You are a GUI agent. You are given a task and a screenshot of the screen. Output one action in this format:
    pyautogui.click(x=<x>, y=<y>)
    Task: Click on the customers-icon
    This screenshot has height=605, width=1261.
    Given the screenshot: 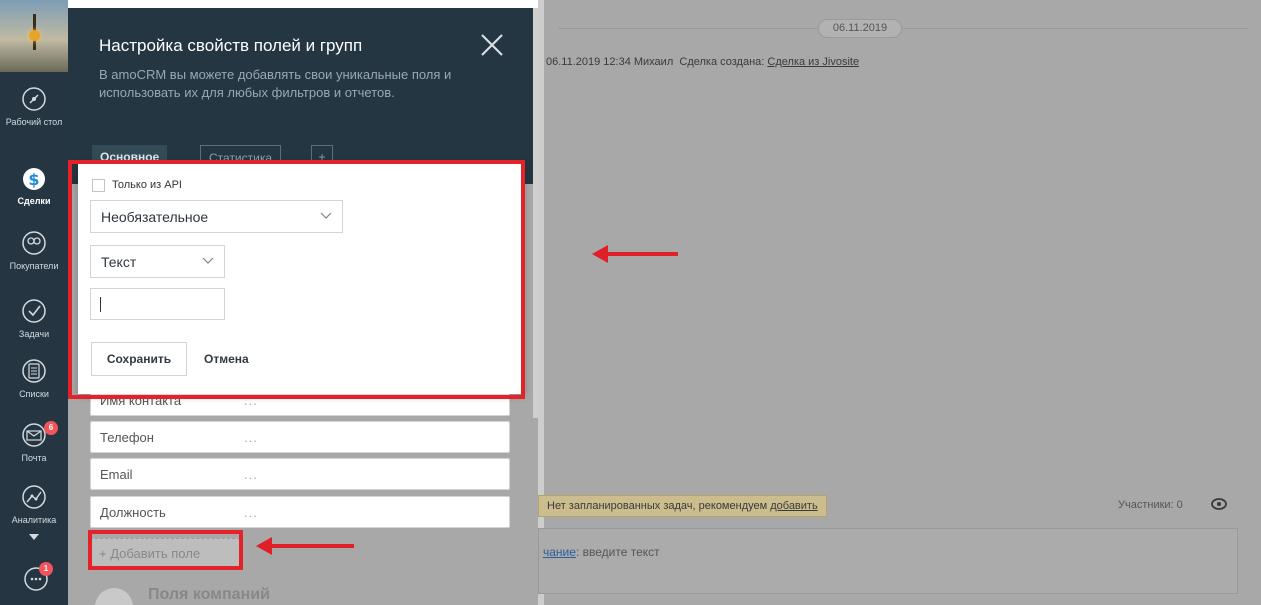 What is the action you would take?
    pyautogui.click(x=34, y=243)
    